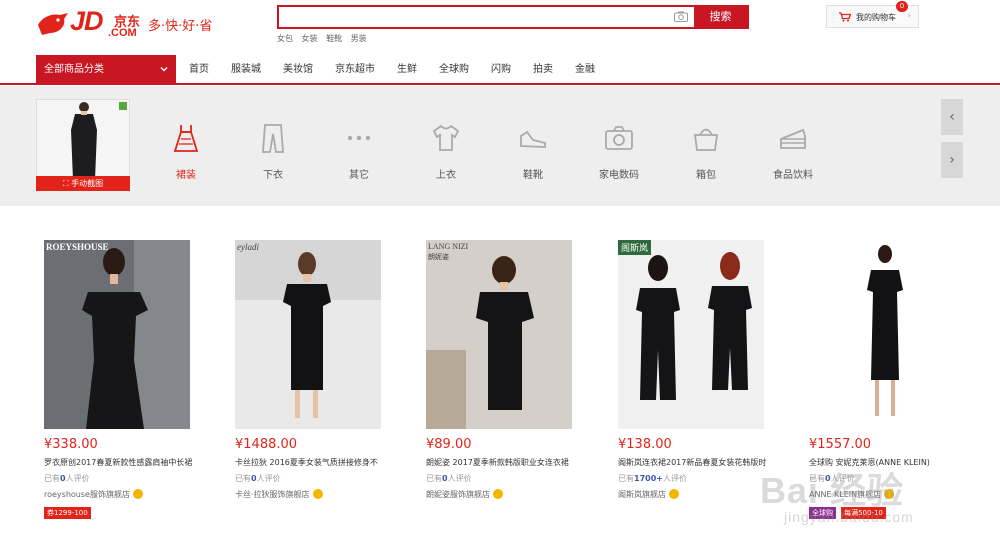 The height and width of the screenshot is (555, 1000). Describe the element at coordinates (87, 183) in the screenshot. I see `manual-crop-label: 手动截图` at that location.